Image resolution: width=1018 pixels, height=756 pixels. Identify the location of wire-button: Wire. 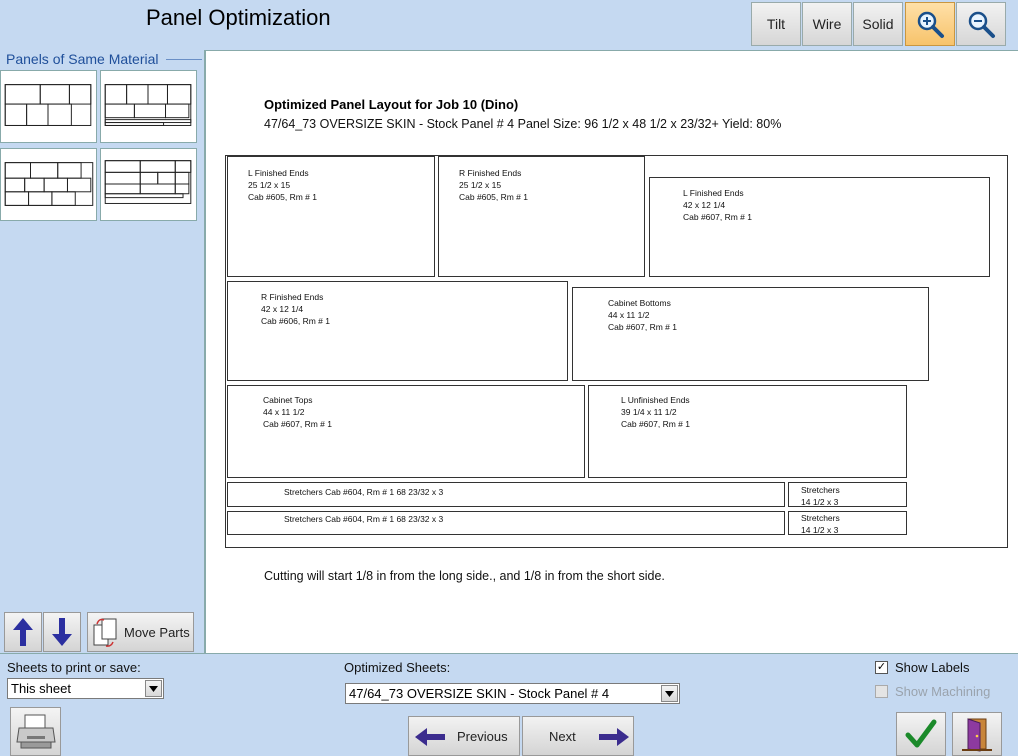
(827, 24).